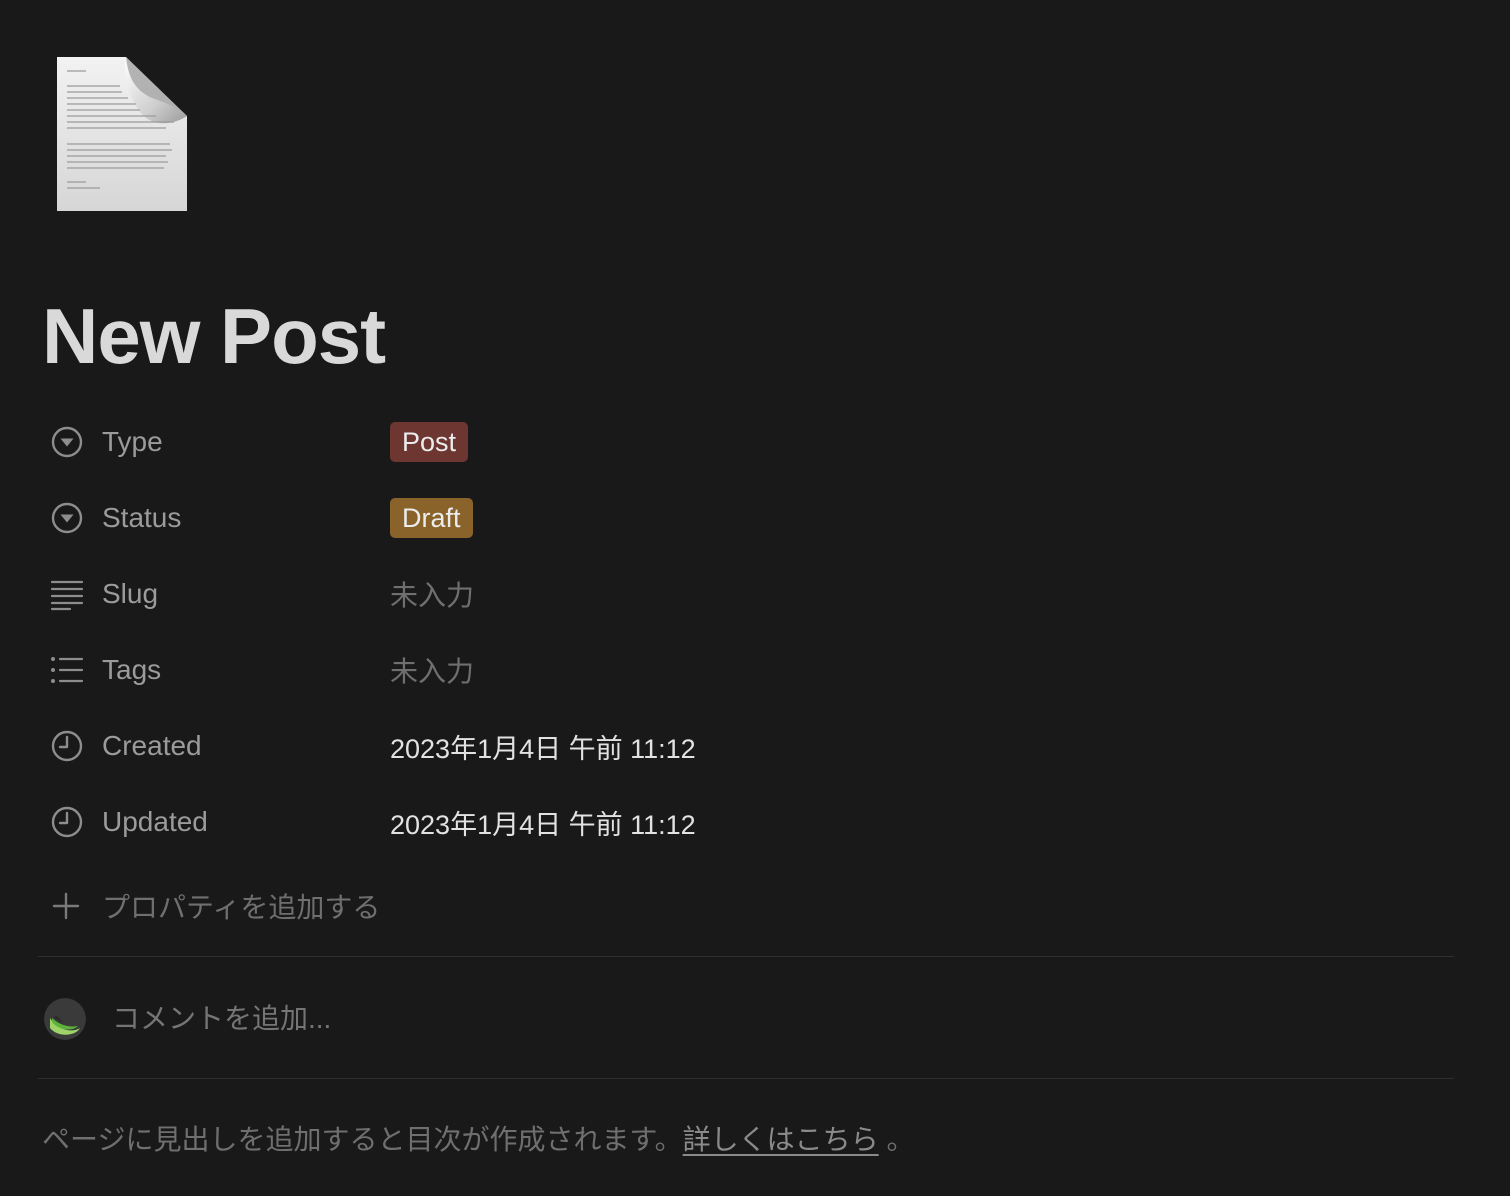  I want to click on property-name-tags: Tags, so click(217, 670).